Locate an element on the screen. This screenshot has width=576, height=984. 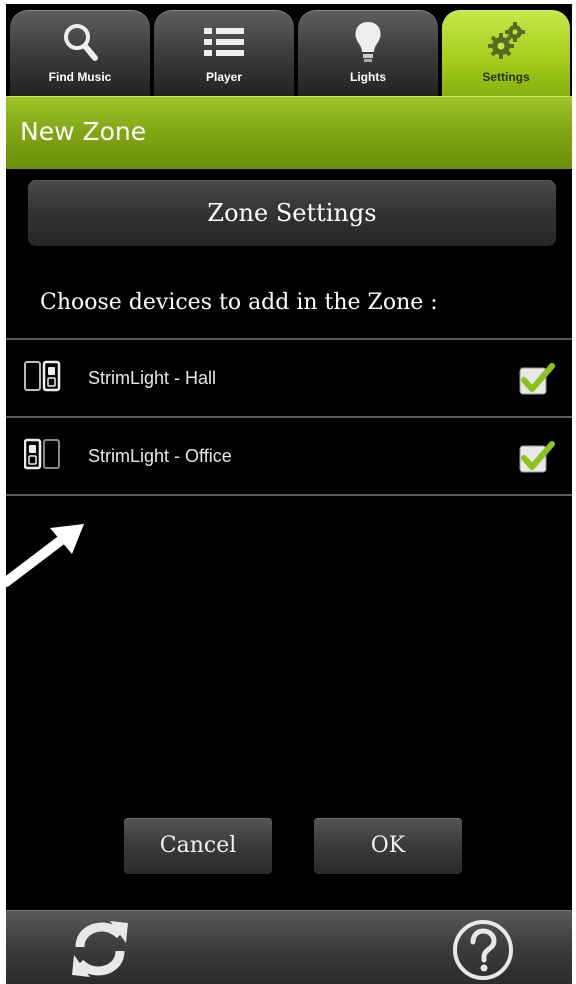
tab-find-music: Find Music is located at coordinates (80, 53).